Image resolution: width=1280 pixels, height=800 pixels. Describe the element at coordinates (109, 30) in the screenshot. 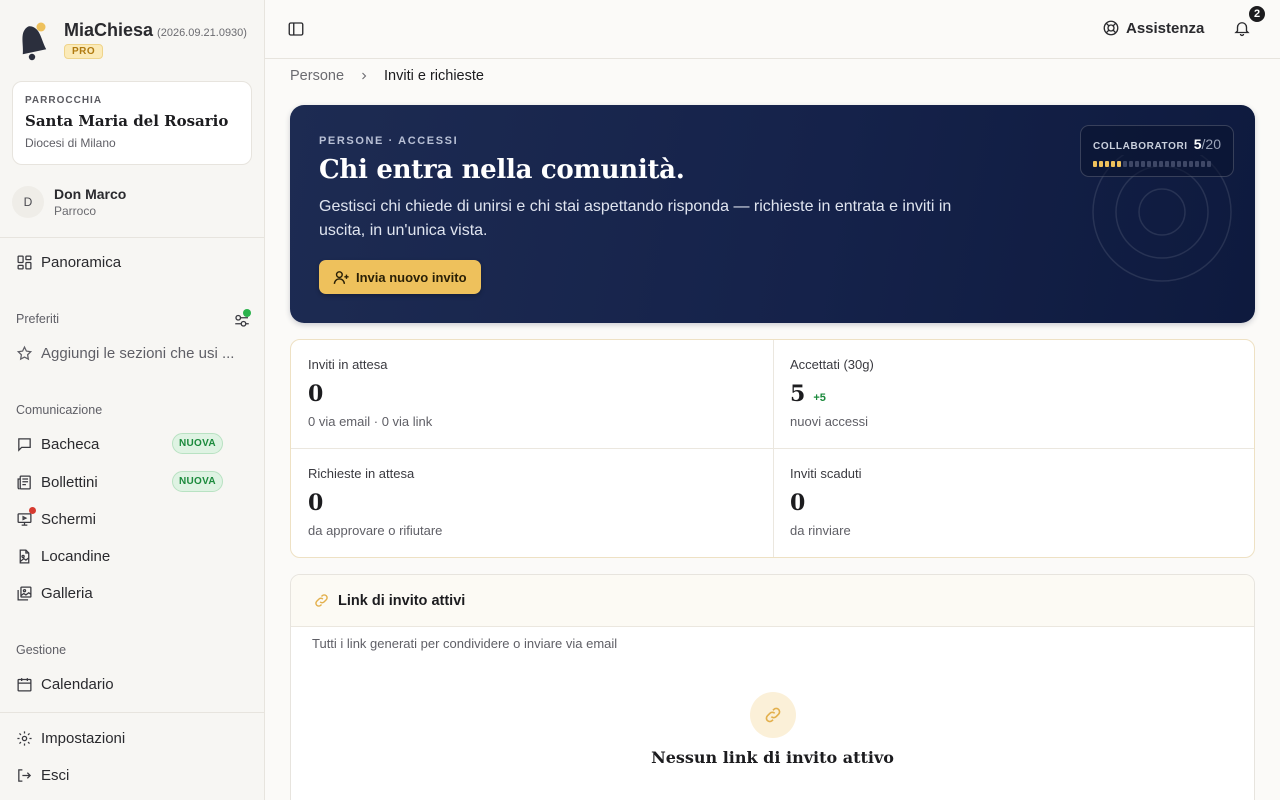

I see `app-name: MiaChiesa` at that location.